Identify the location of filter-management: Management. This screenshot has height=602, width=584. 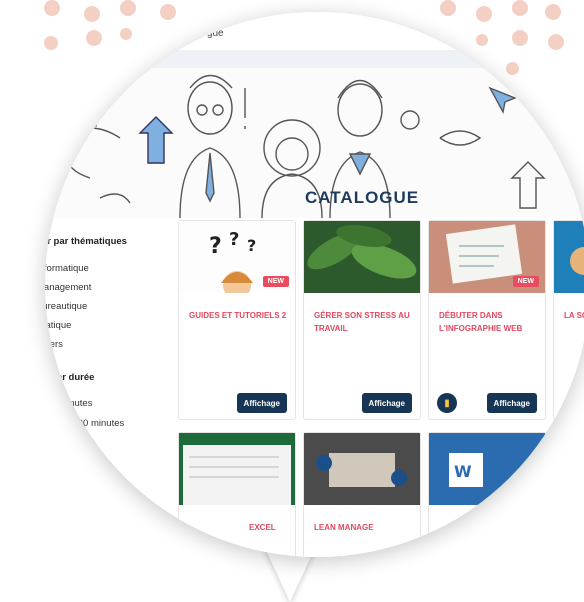
(104, 287).